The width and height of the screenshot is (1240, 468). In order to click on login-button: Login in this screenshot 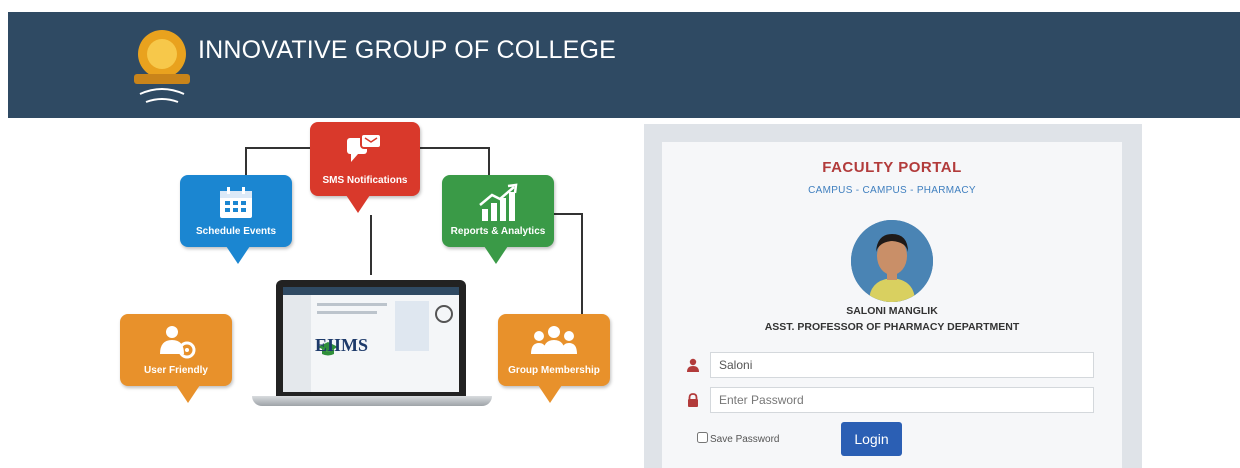, I will do `click(871, 439)`.